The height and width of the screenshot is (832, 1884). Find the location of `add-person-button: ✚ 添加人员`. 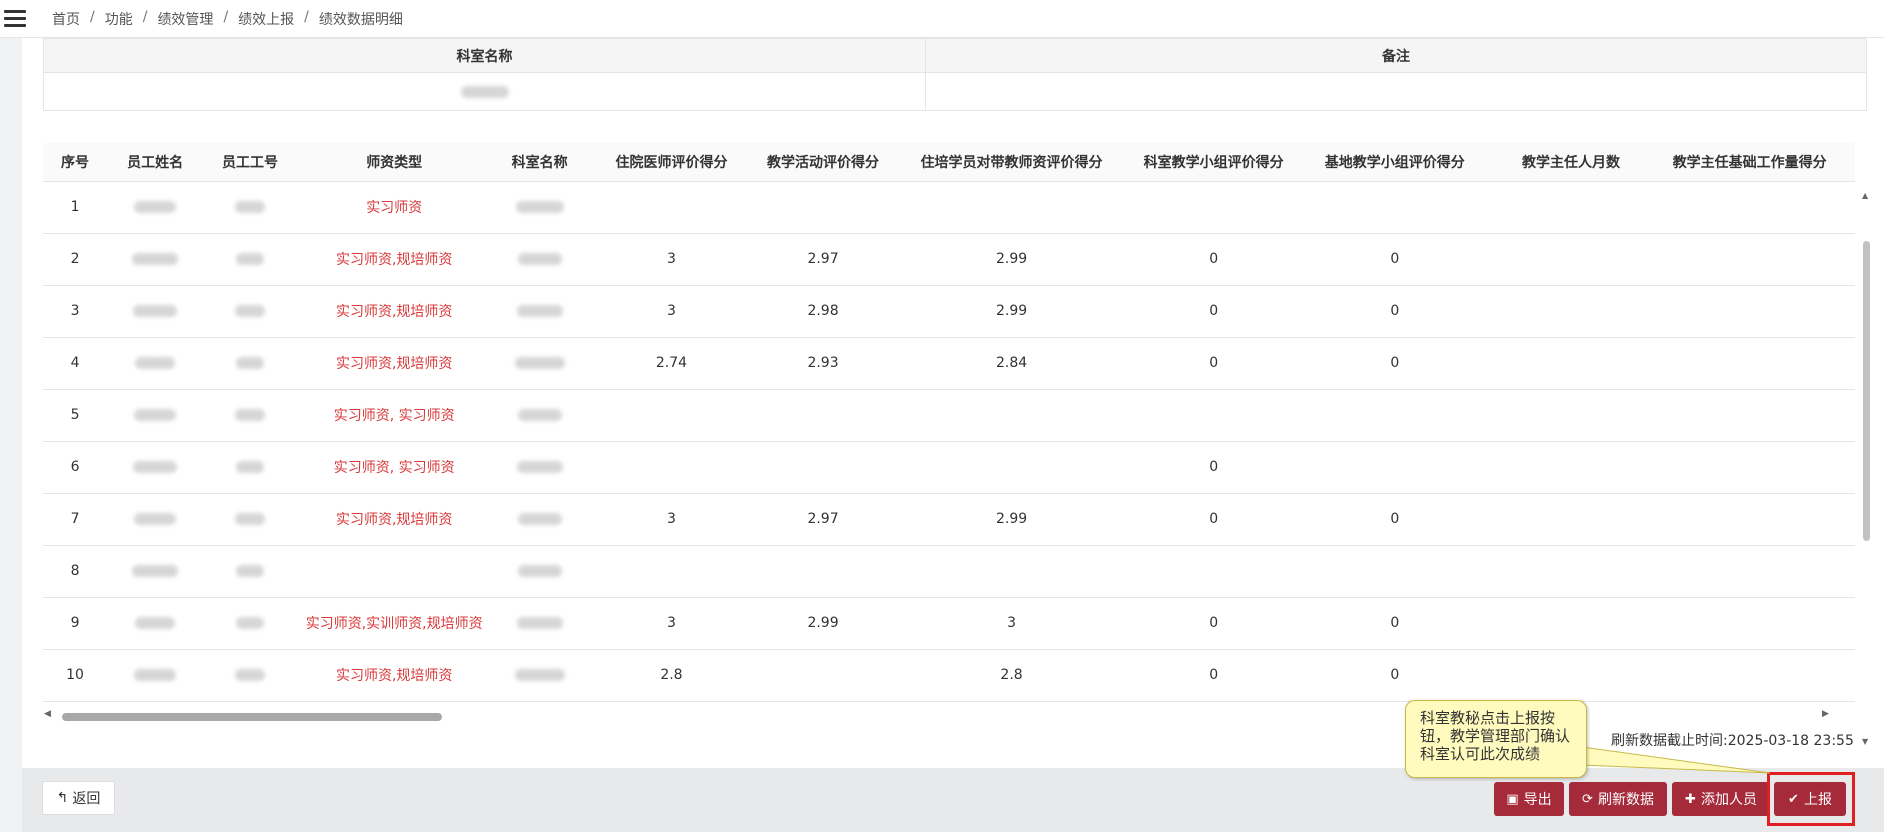

add-person-button: ✚ 添加人员 is located at coordinates (1721, 799).